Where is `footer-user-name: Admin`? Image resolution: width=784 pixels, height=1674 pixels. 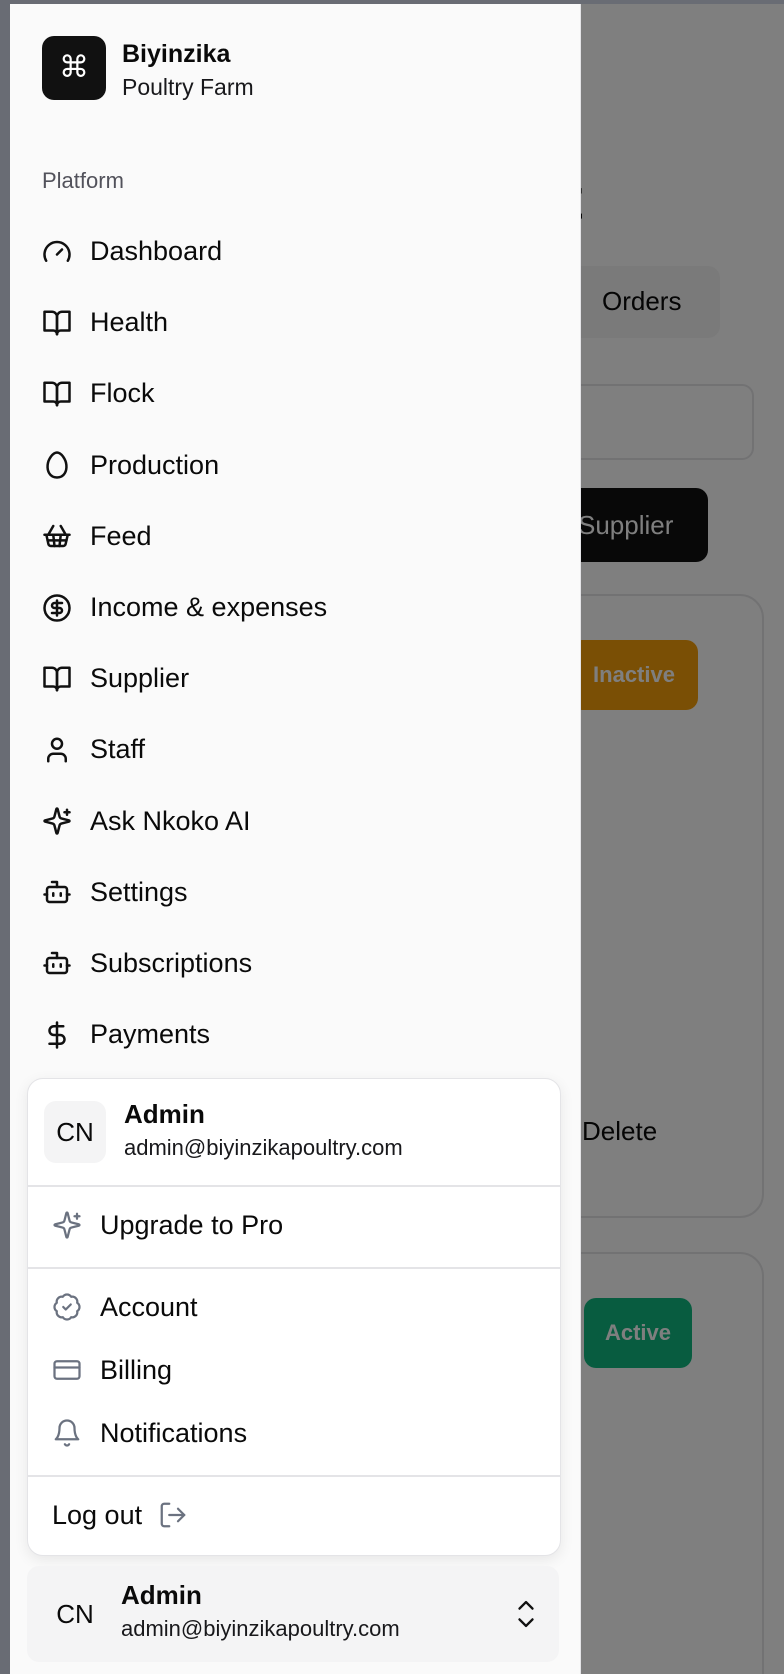
footer-user-name: Admin is located at coordinates (161, 1595).